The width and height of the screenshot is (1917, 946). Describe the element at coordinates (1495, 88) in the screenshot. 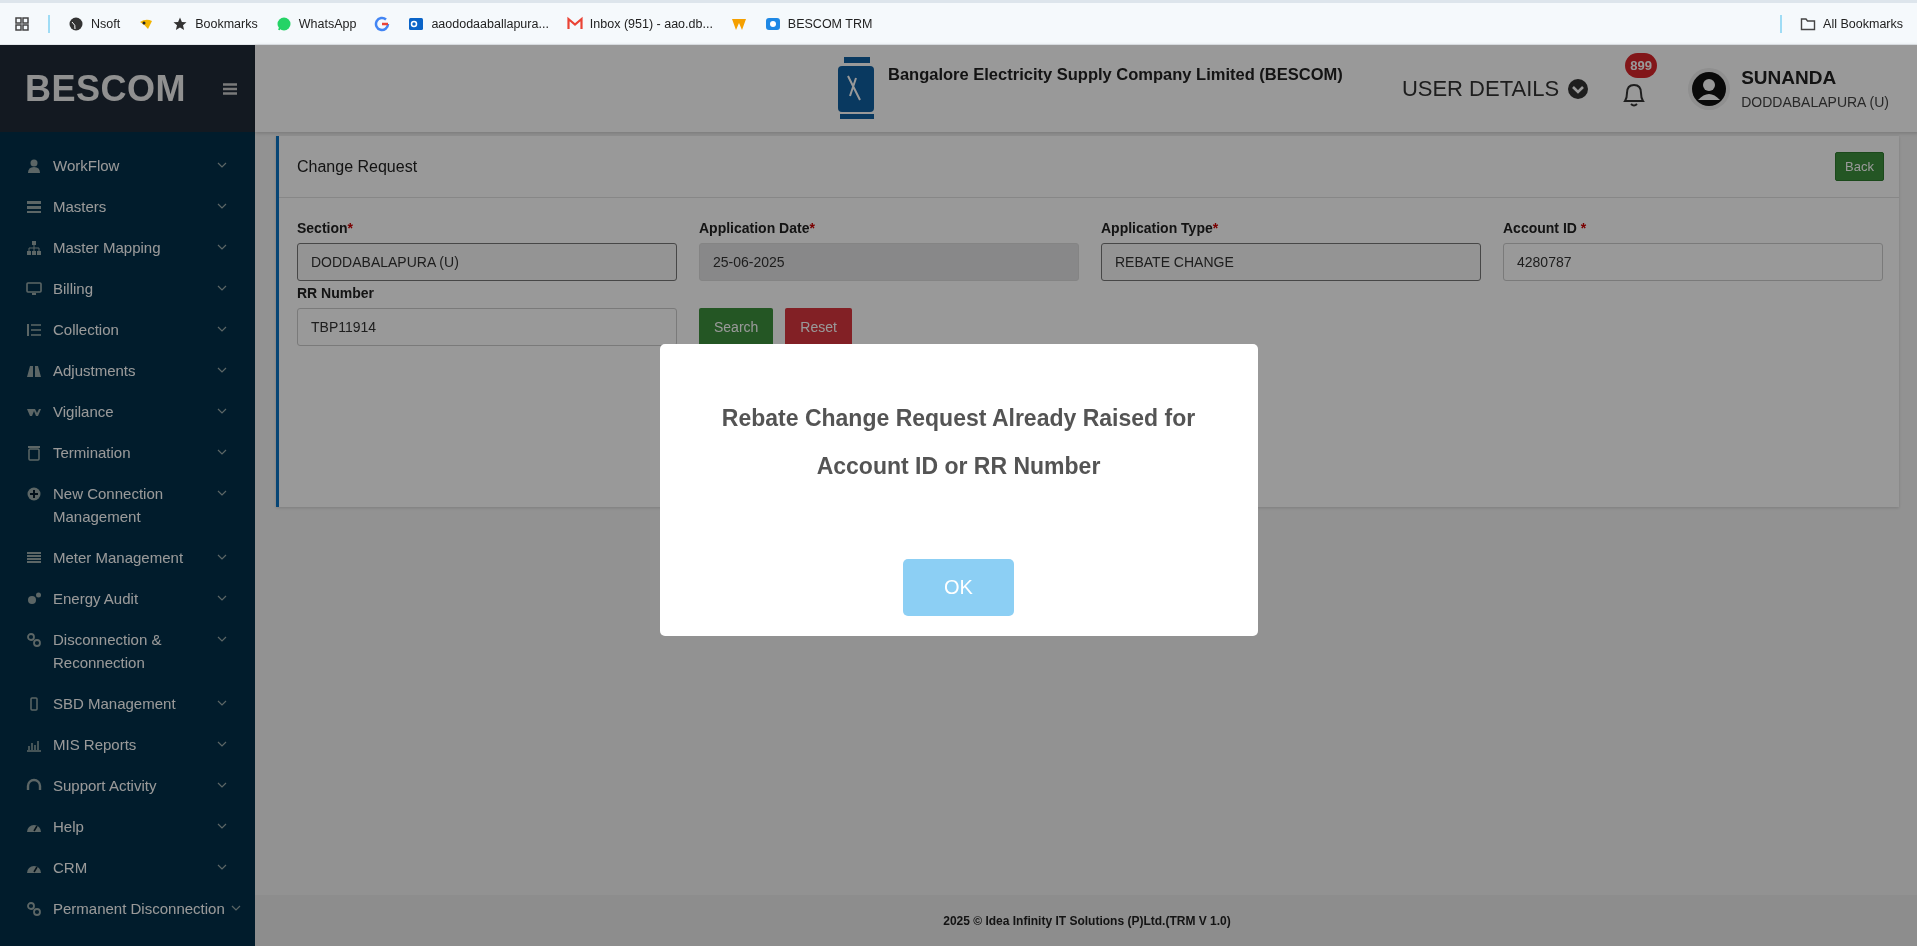

I see `user-details-dropdown: USER DETAILS` at that location.